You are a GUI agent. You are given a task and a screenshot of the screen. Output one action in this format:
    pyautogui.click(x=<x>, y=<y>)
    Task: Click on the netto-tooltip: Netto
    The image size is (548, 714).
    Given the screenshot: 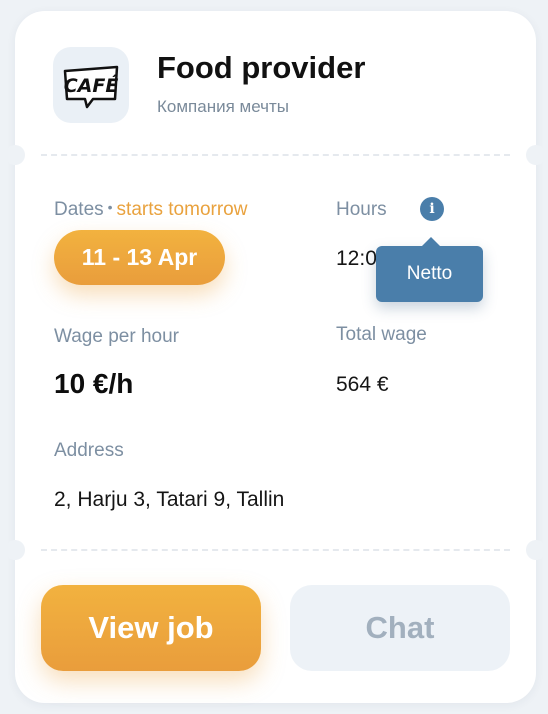 What is the action you would take?
    pyautogui.click(x=429, y=269)
    